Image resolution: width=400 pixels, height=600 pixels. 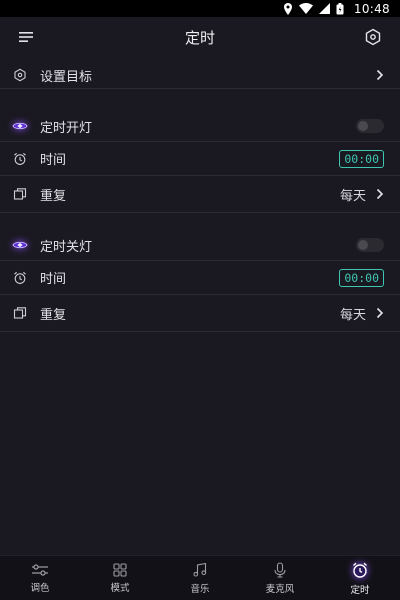 What do you see at coordinates (200, 126) in the screenshot?
I see `on-timer-header-row: 定时开灯` at bounding box center [200, 126].